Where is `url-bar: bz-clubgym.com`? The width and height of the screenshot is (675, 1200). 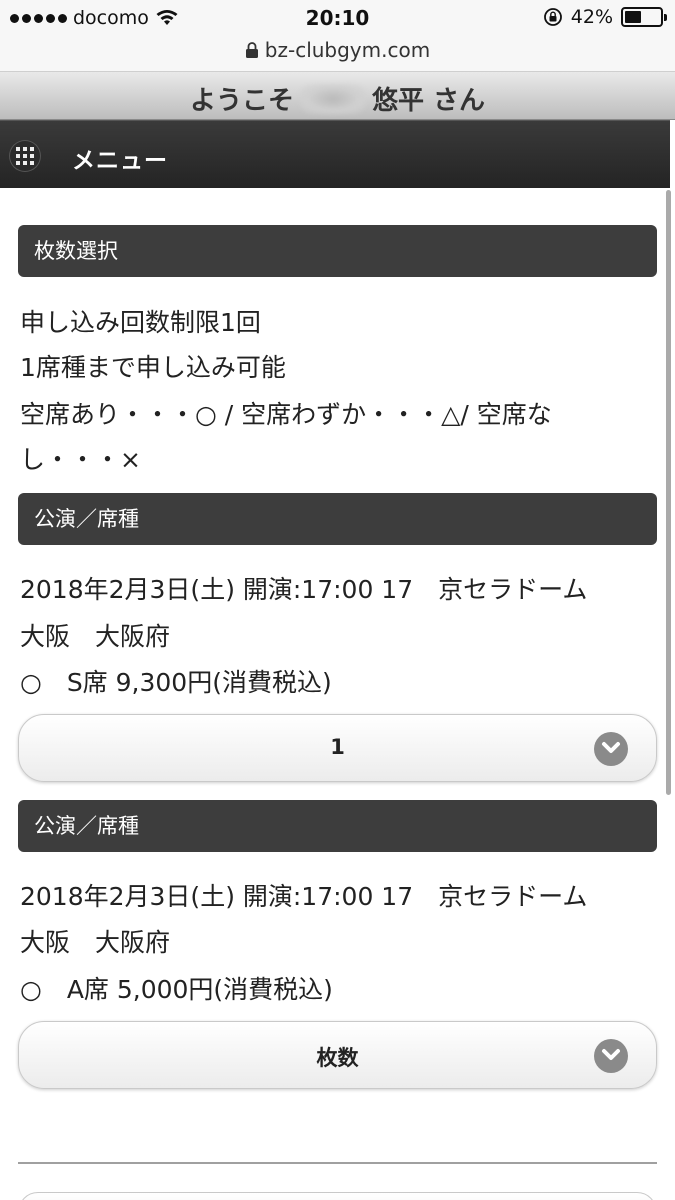
url-bar: bz-clubgym.com is located at coordinates (337, 54).